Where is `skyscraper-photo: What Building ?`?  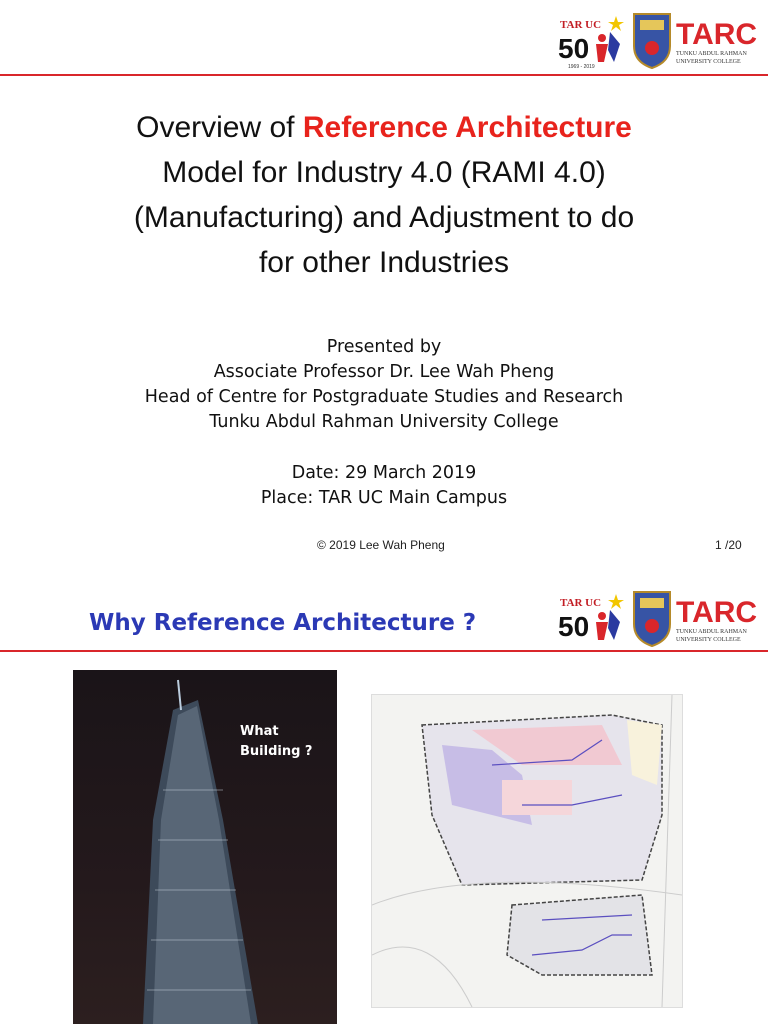 skyscraper-photo: What Building ? is located at coordinates (205, 847).